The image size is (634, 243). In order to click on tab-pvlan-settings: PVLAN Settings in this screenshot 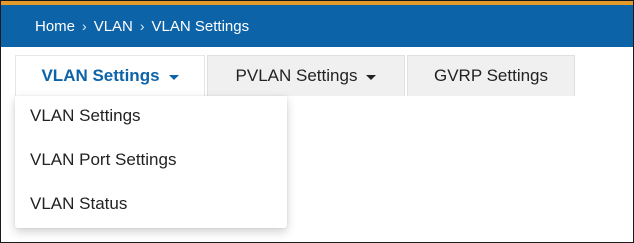, I will do `click(306, 75)`.